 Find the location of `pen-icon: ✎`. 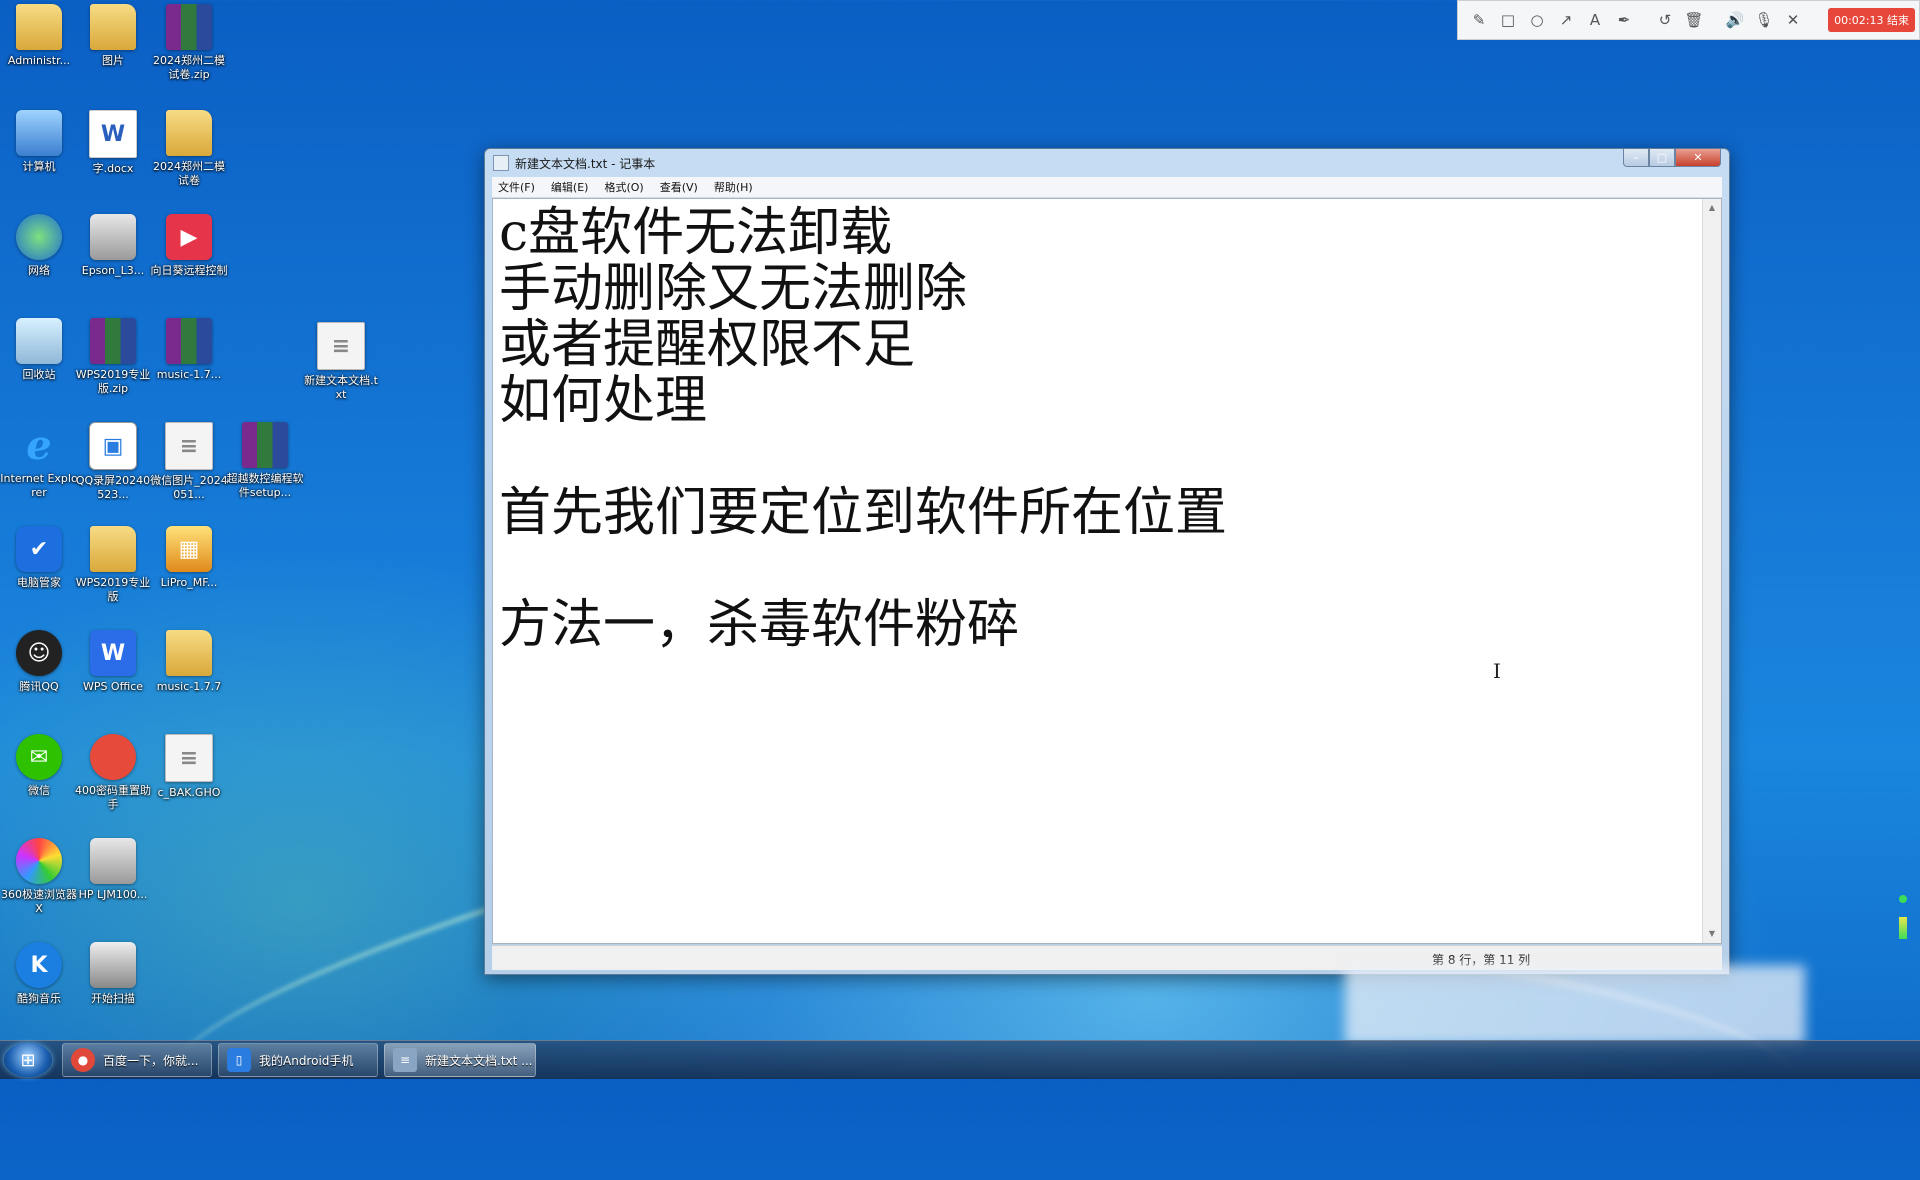

pen-icon: ✎ is located at coordinates (1479, 20).